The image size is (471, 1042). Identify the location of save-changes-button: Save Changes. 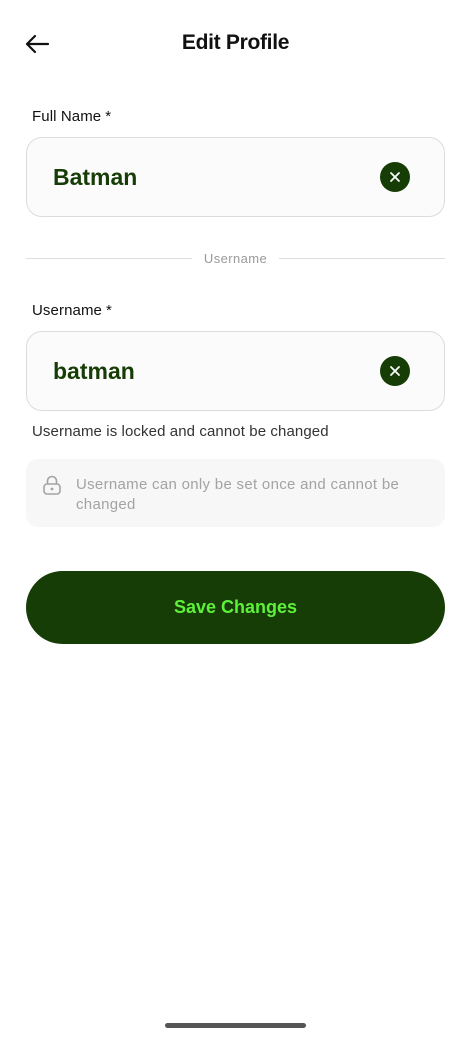
(235, 607).